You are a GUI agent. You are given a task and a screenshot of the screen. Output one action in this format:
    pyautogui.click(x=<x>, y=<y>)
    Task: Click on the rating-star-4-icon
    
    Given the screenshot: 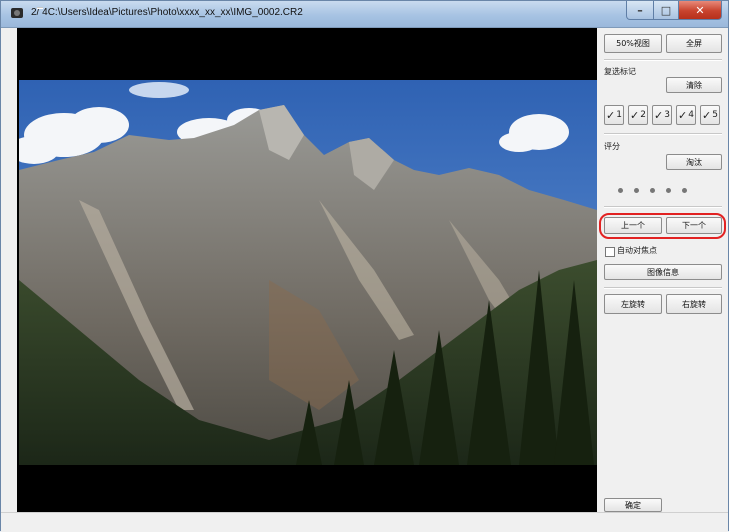 What is the action you would take?
    pyautogui.click(x=668, y=190)
    